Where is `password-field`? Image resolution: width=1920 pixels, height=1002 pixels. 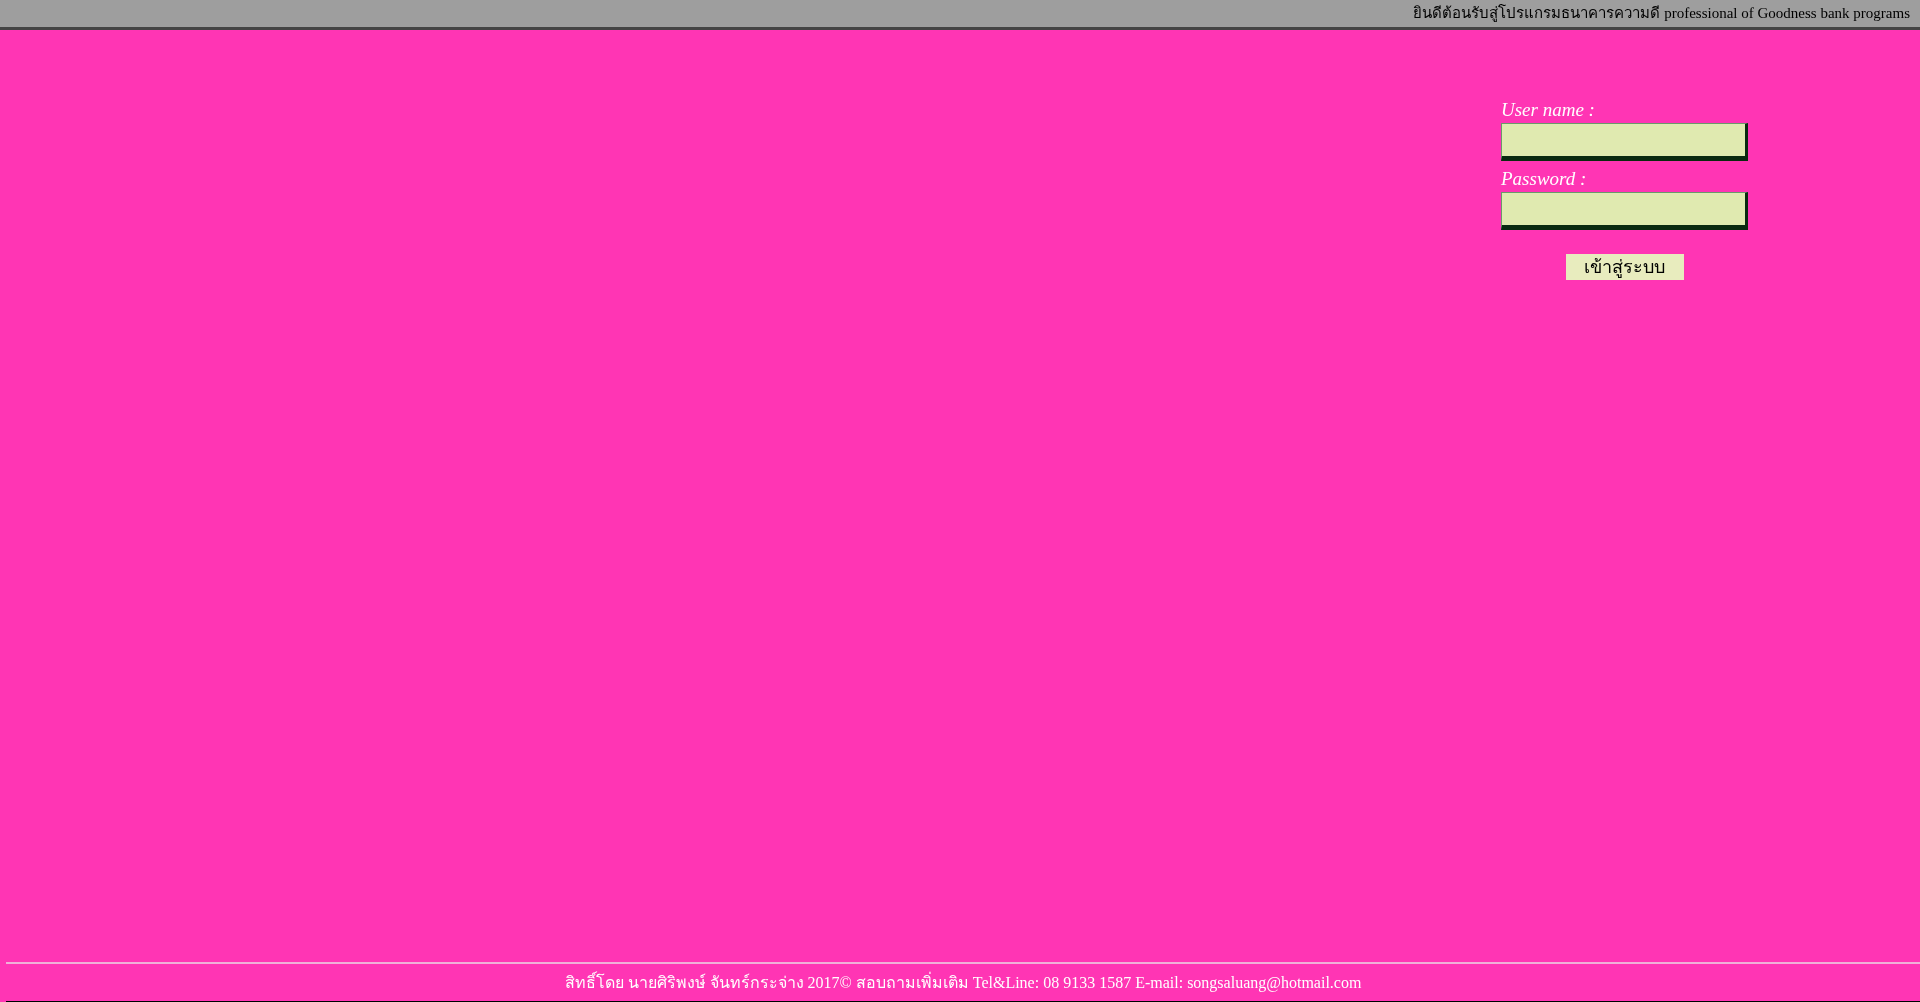 password-field is located at coordinates (1624, 211).